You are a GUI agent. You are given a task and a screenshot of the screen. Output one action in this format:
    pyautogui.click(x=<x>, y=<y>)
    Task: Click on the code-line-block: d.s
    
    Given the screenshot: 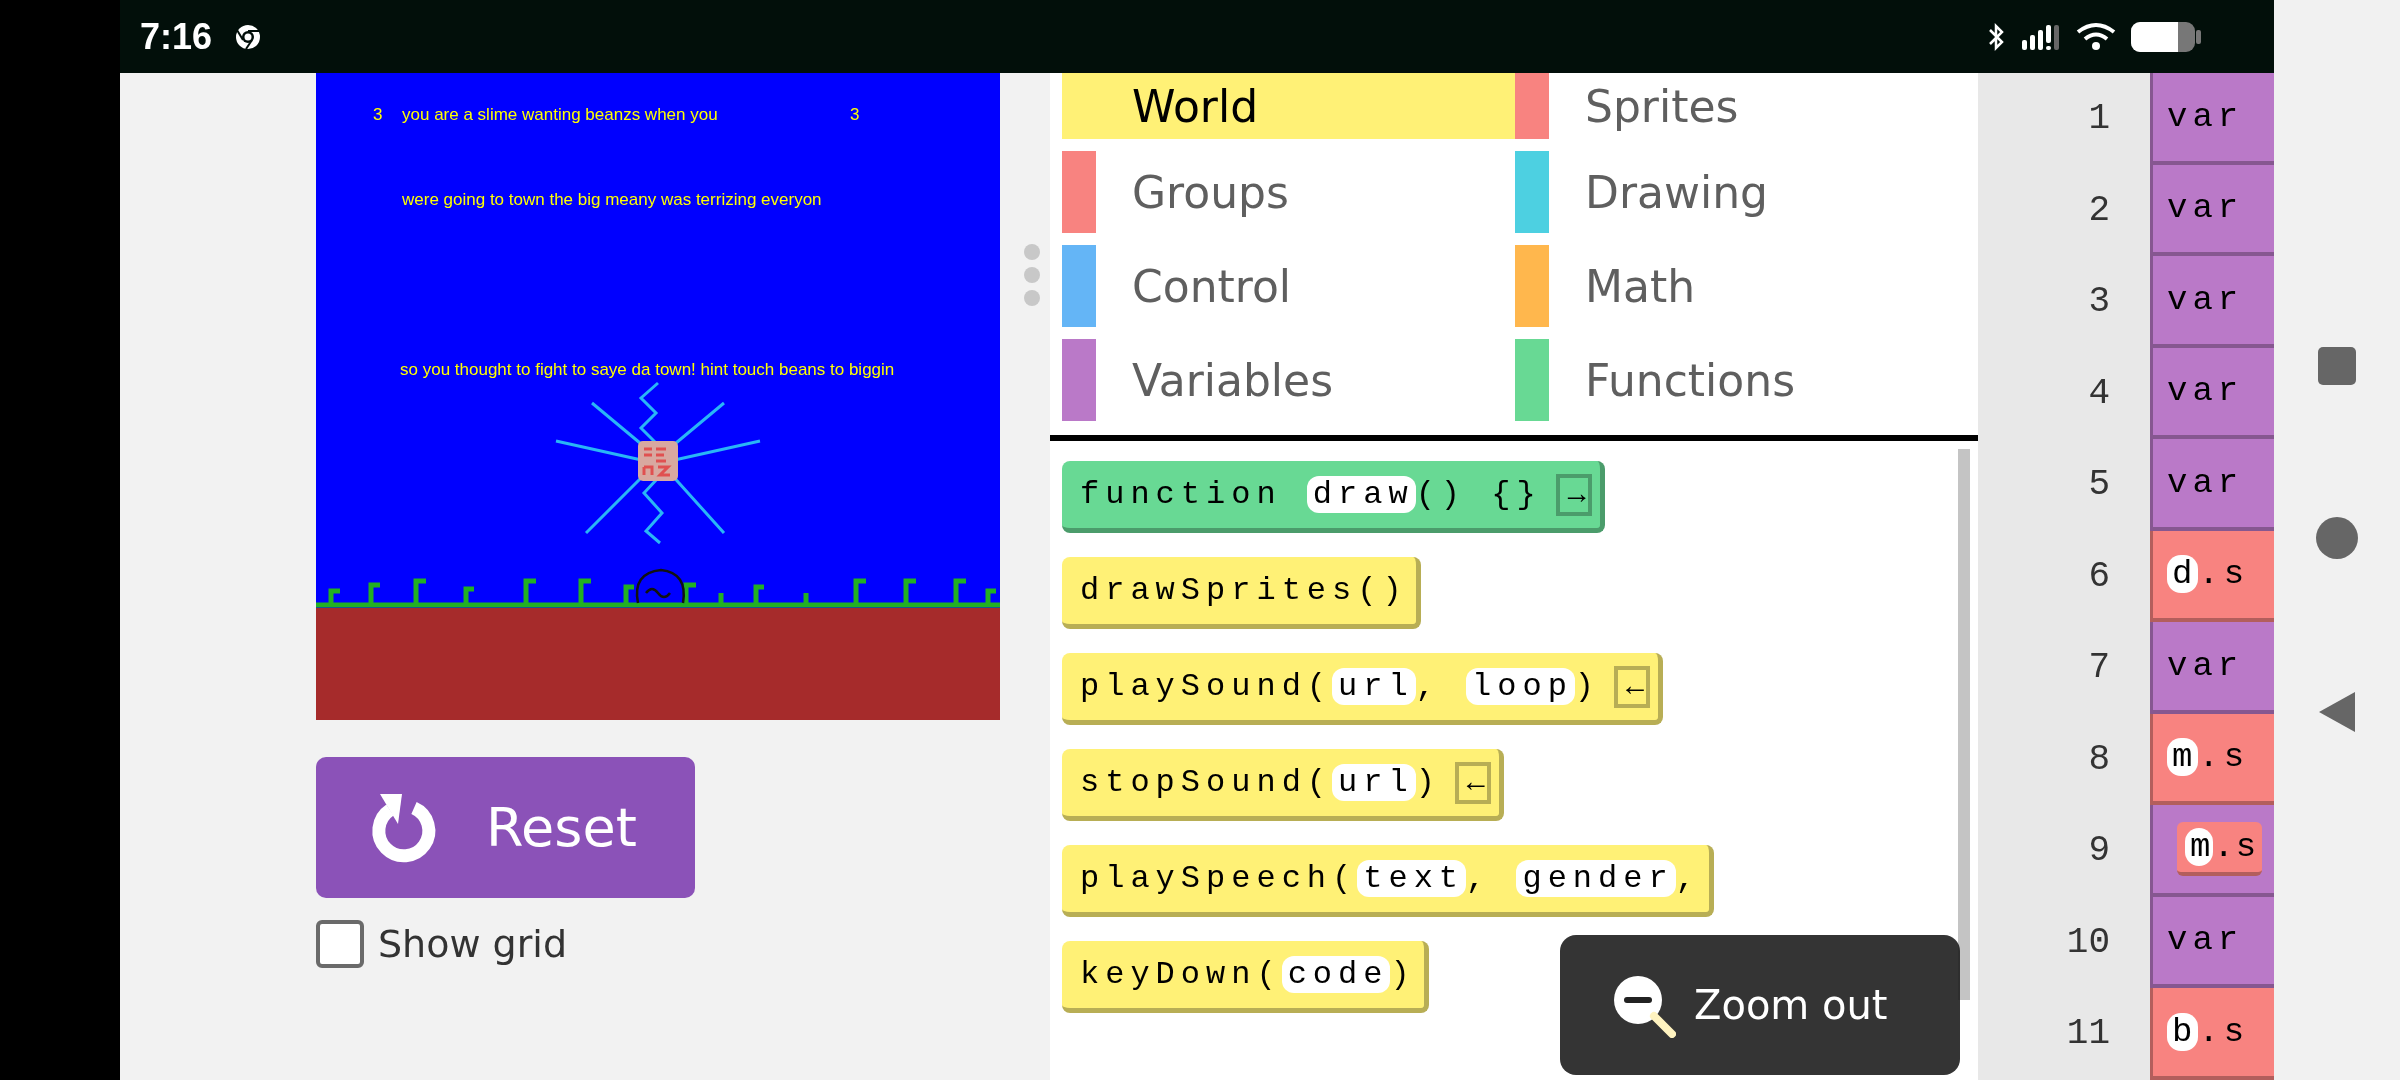 What is the action you would take?
    pyautogui.click(x=2212, y=576)
    